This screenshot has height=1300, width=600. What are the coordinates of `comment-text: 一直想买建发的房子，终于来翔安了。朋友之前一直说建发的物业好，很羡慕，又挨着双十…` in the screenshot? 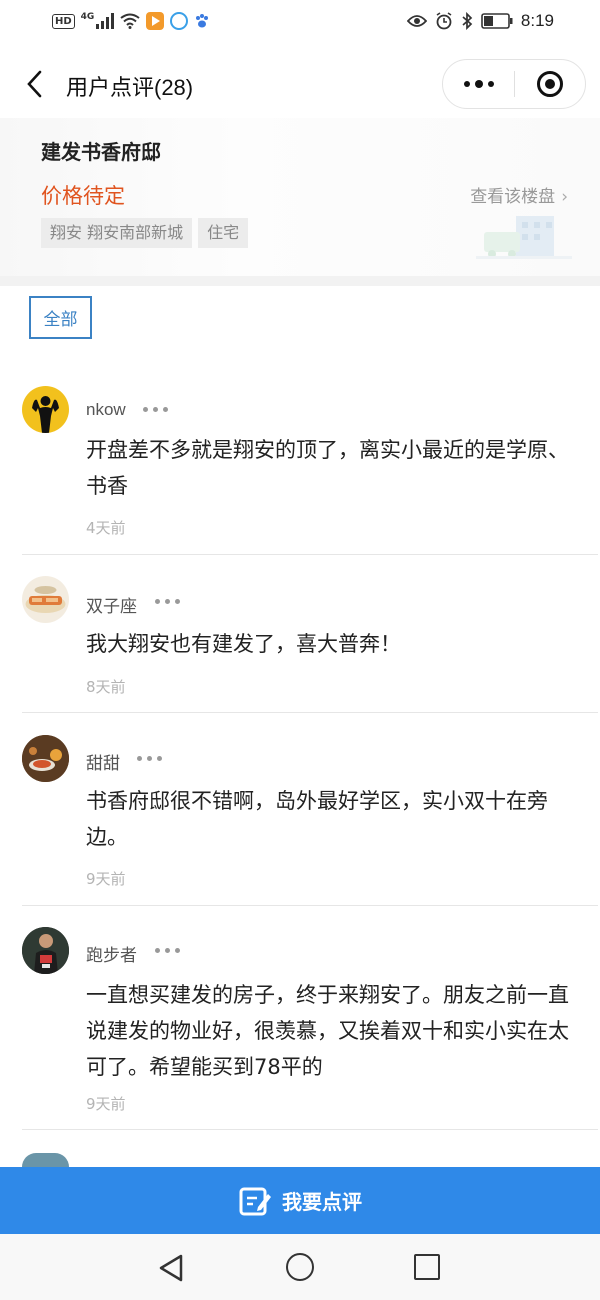 It's located at (327, 1031).